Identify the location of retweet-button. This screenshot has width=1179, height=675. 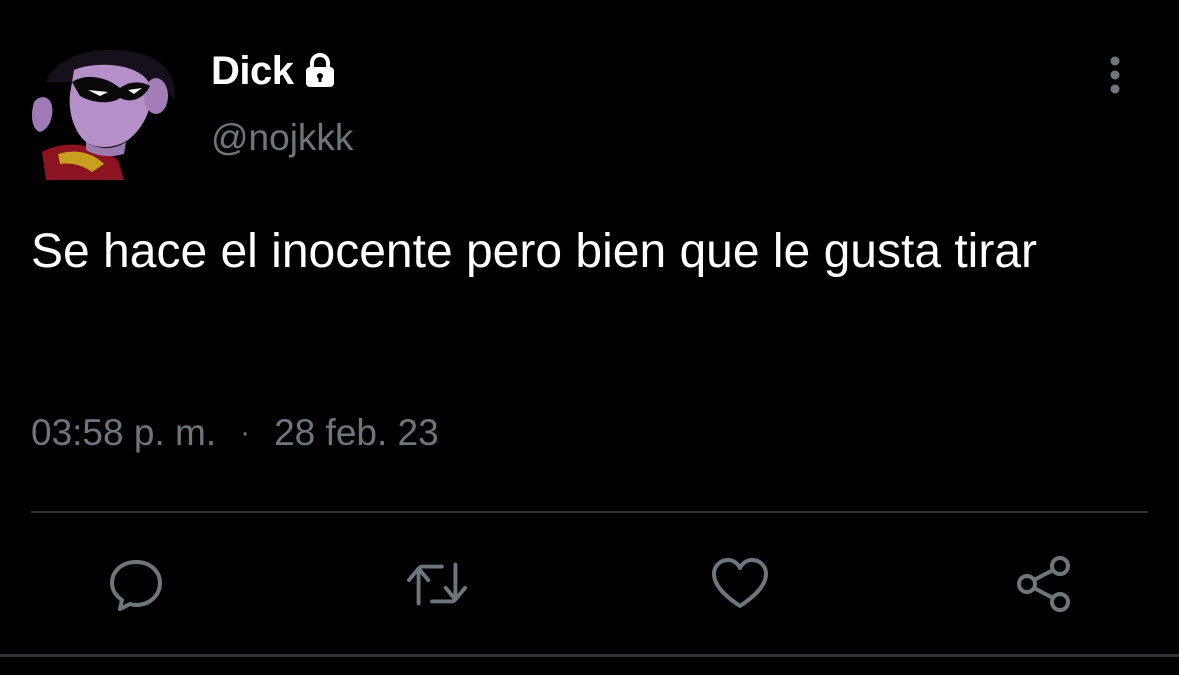
(437, 584).